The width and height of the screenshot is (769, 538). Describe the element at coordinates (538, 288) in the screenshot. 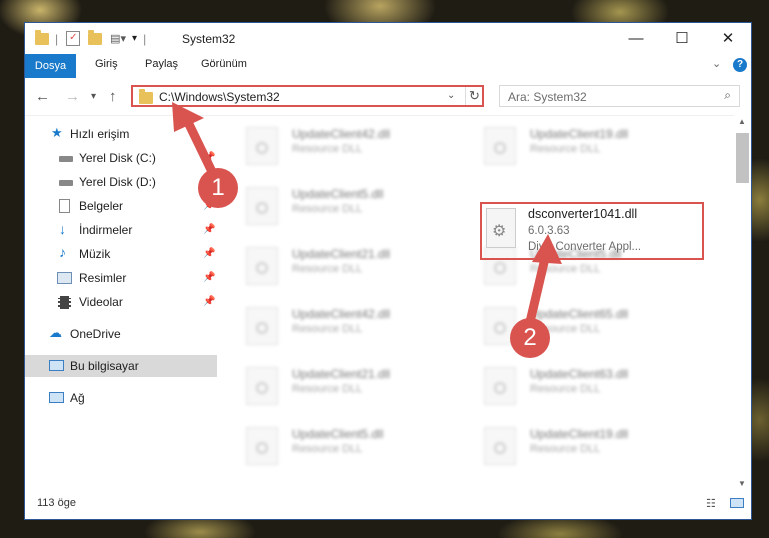

I see `arrow-2-shaft` at that location.